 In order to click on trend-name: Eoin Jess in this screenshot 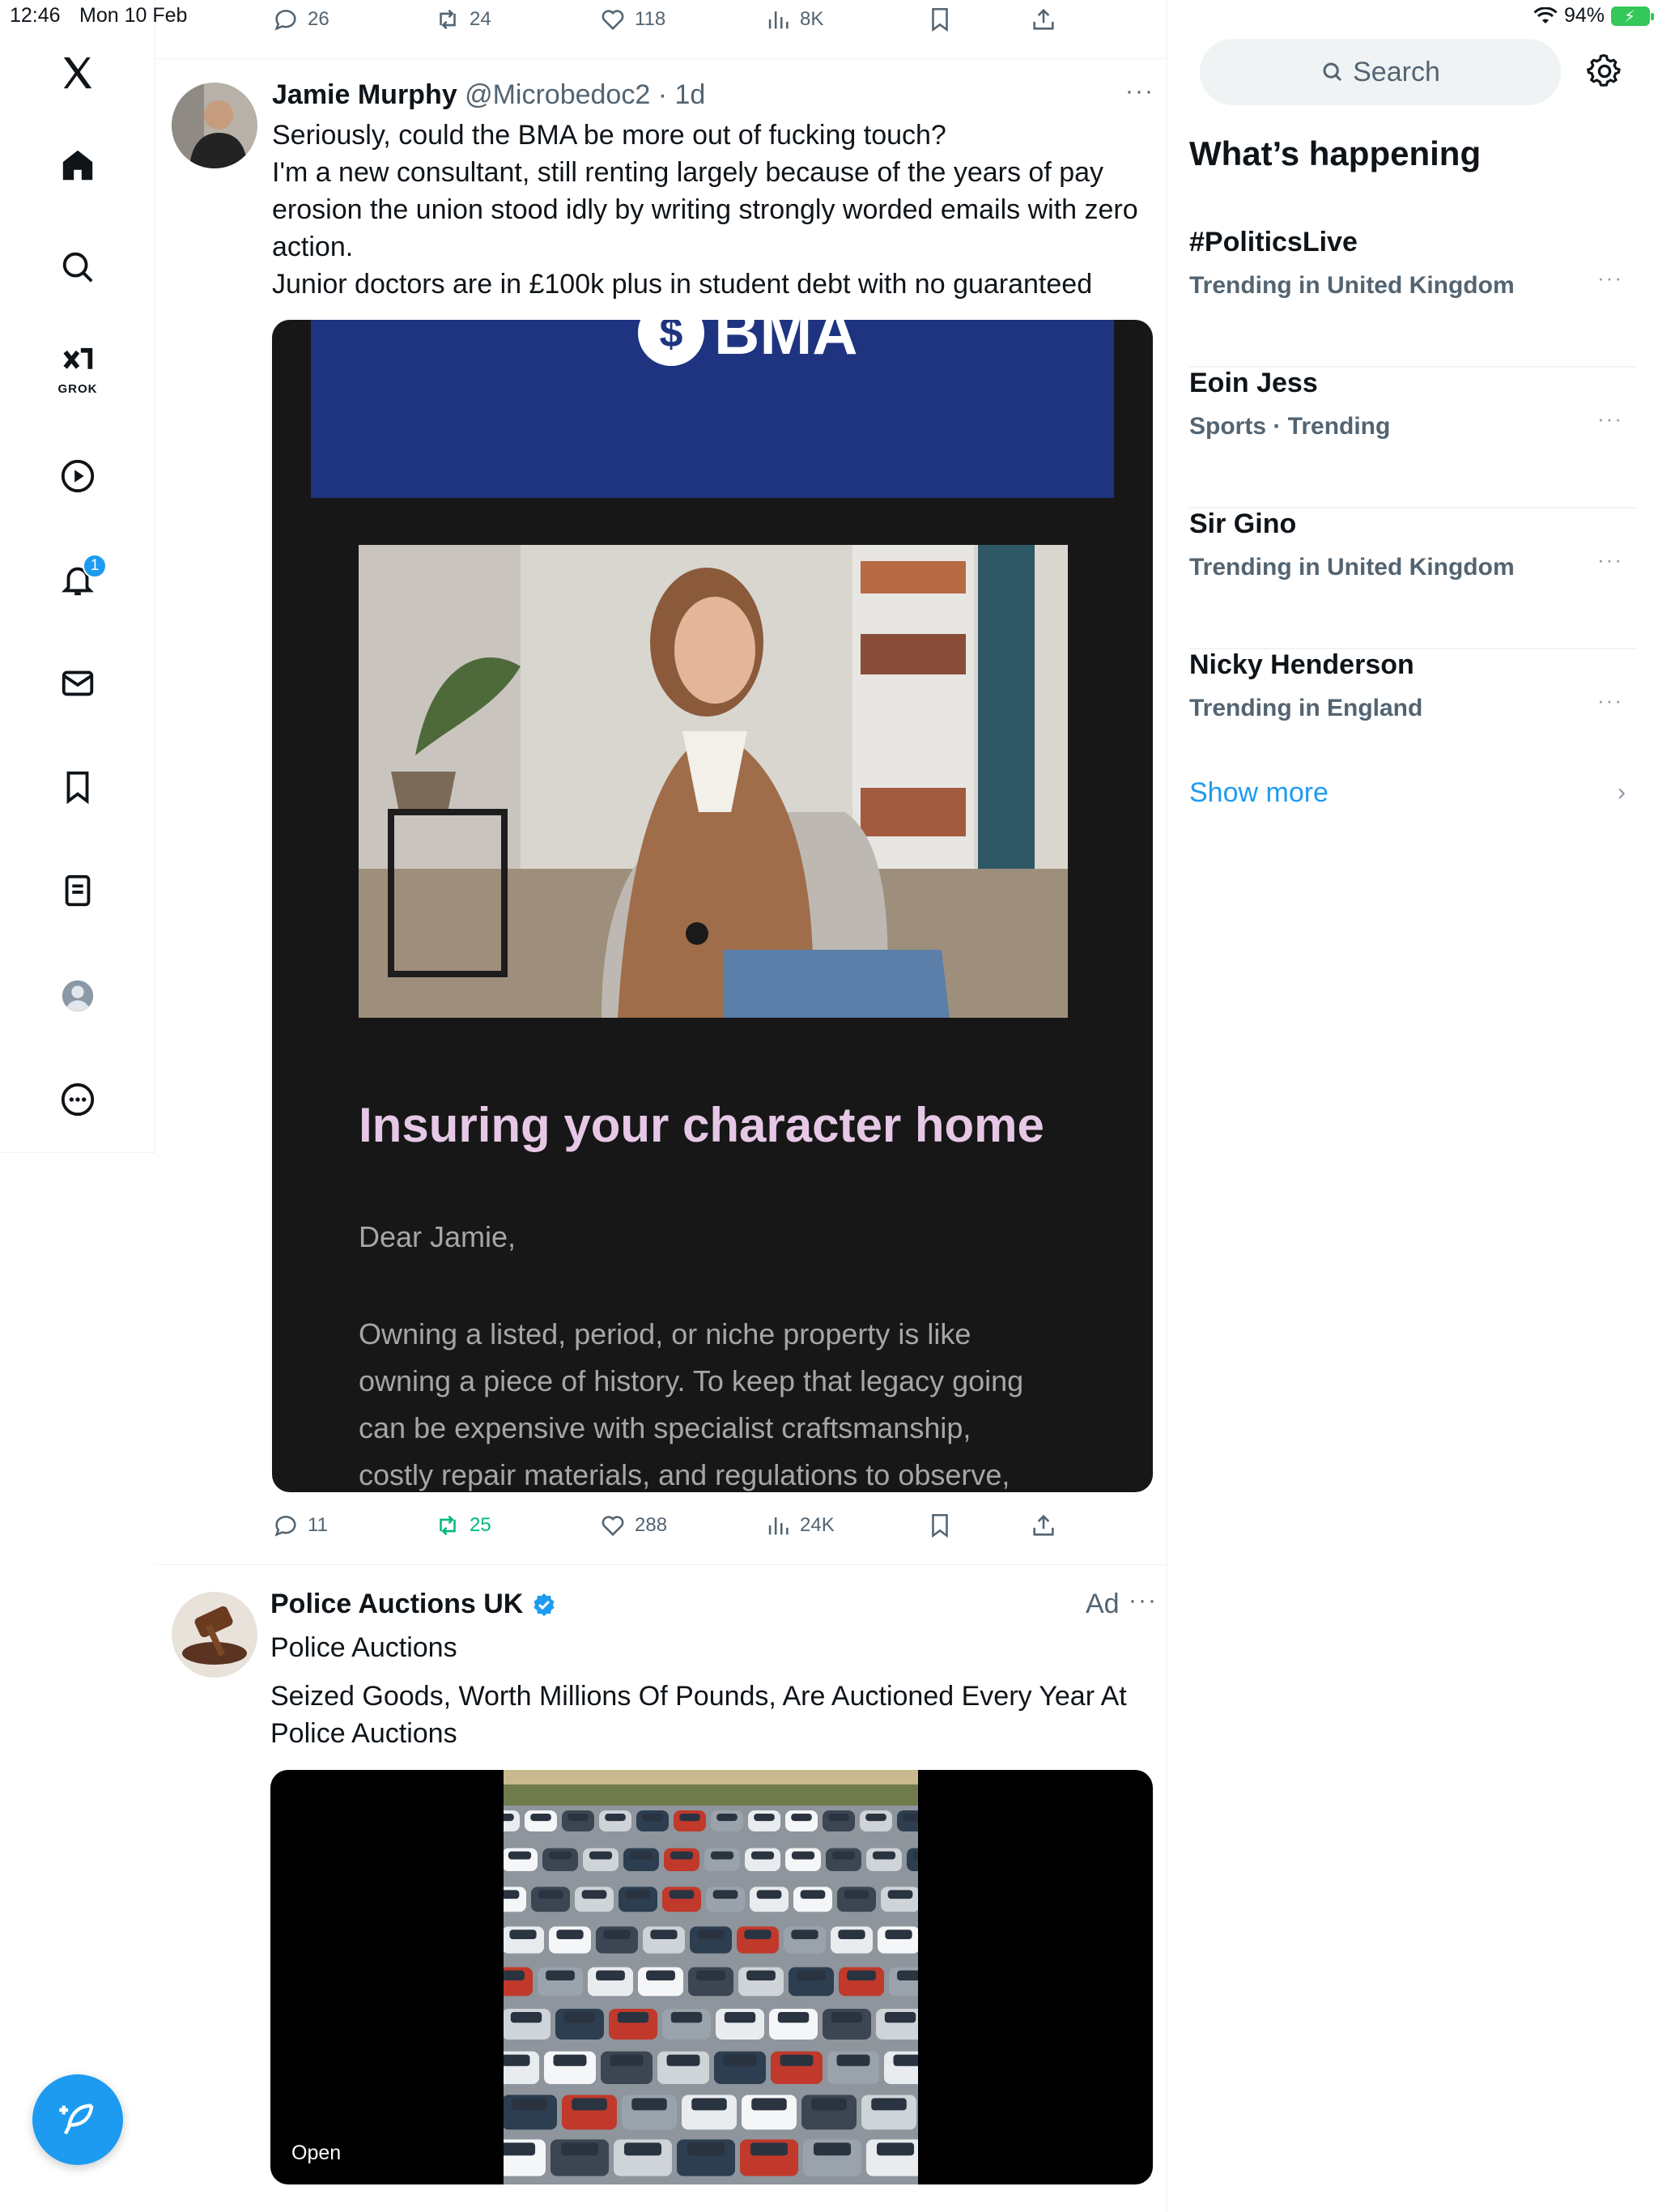, I will do `click(1253, 383)`.